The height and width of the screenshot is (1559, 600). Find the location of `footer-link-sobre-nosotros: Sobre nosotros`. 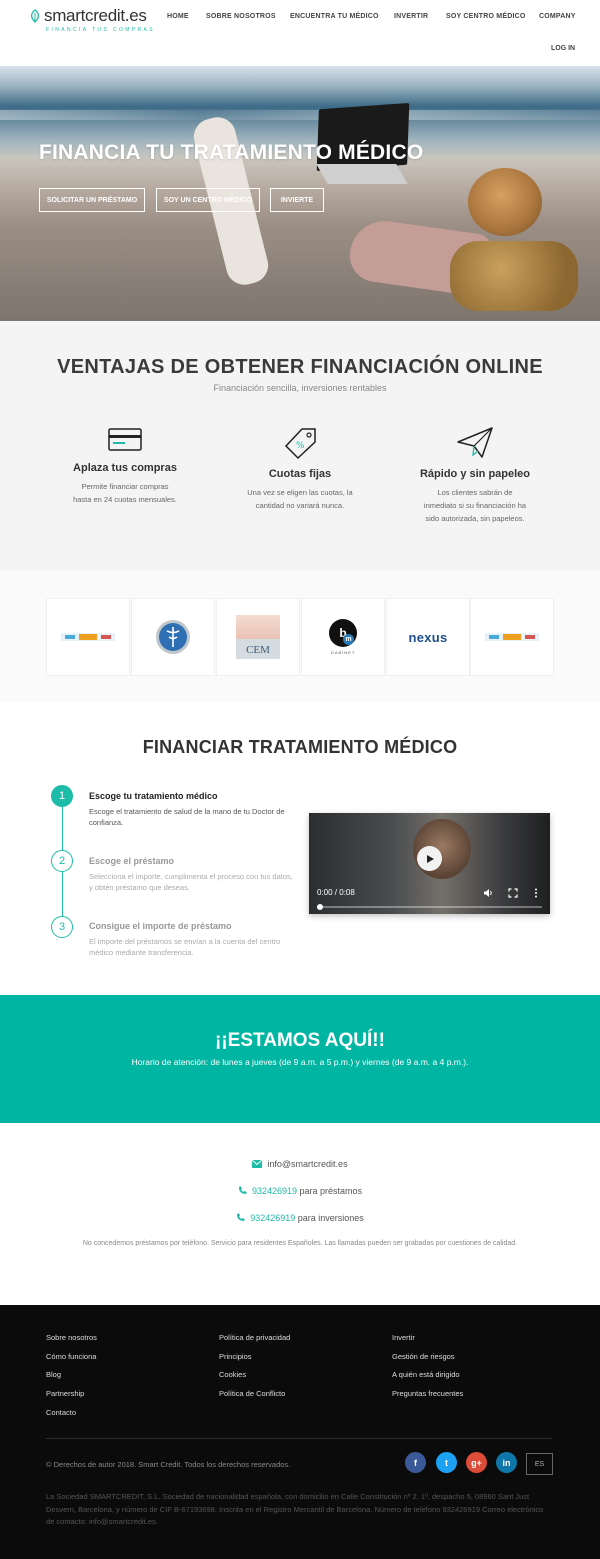

footer-link-sobre-nosotros: Sobre nosotros is located at coordinates (71, 1342).